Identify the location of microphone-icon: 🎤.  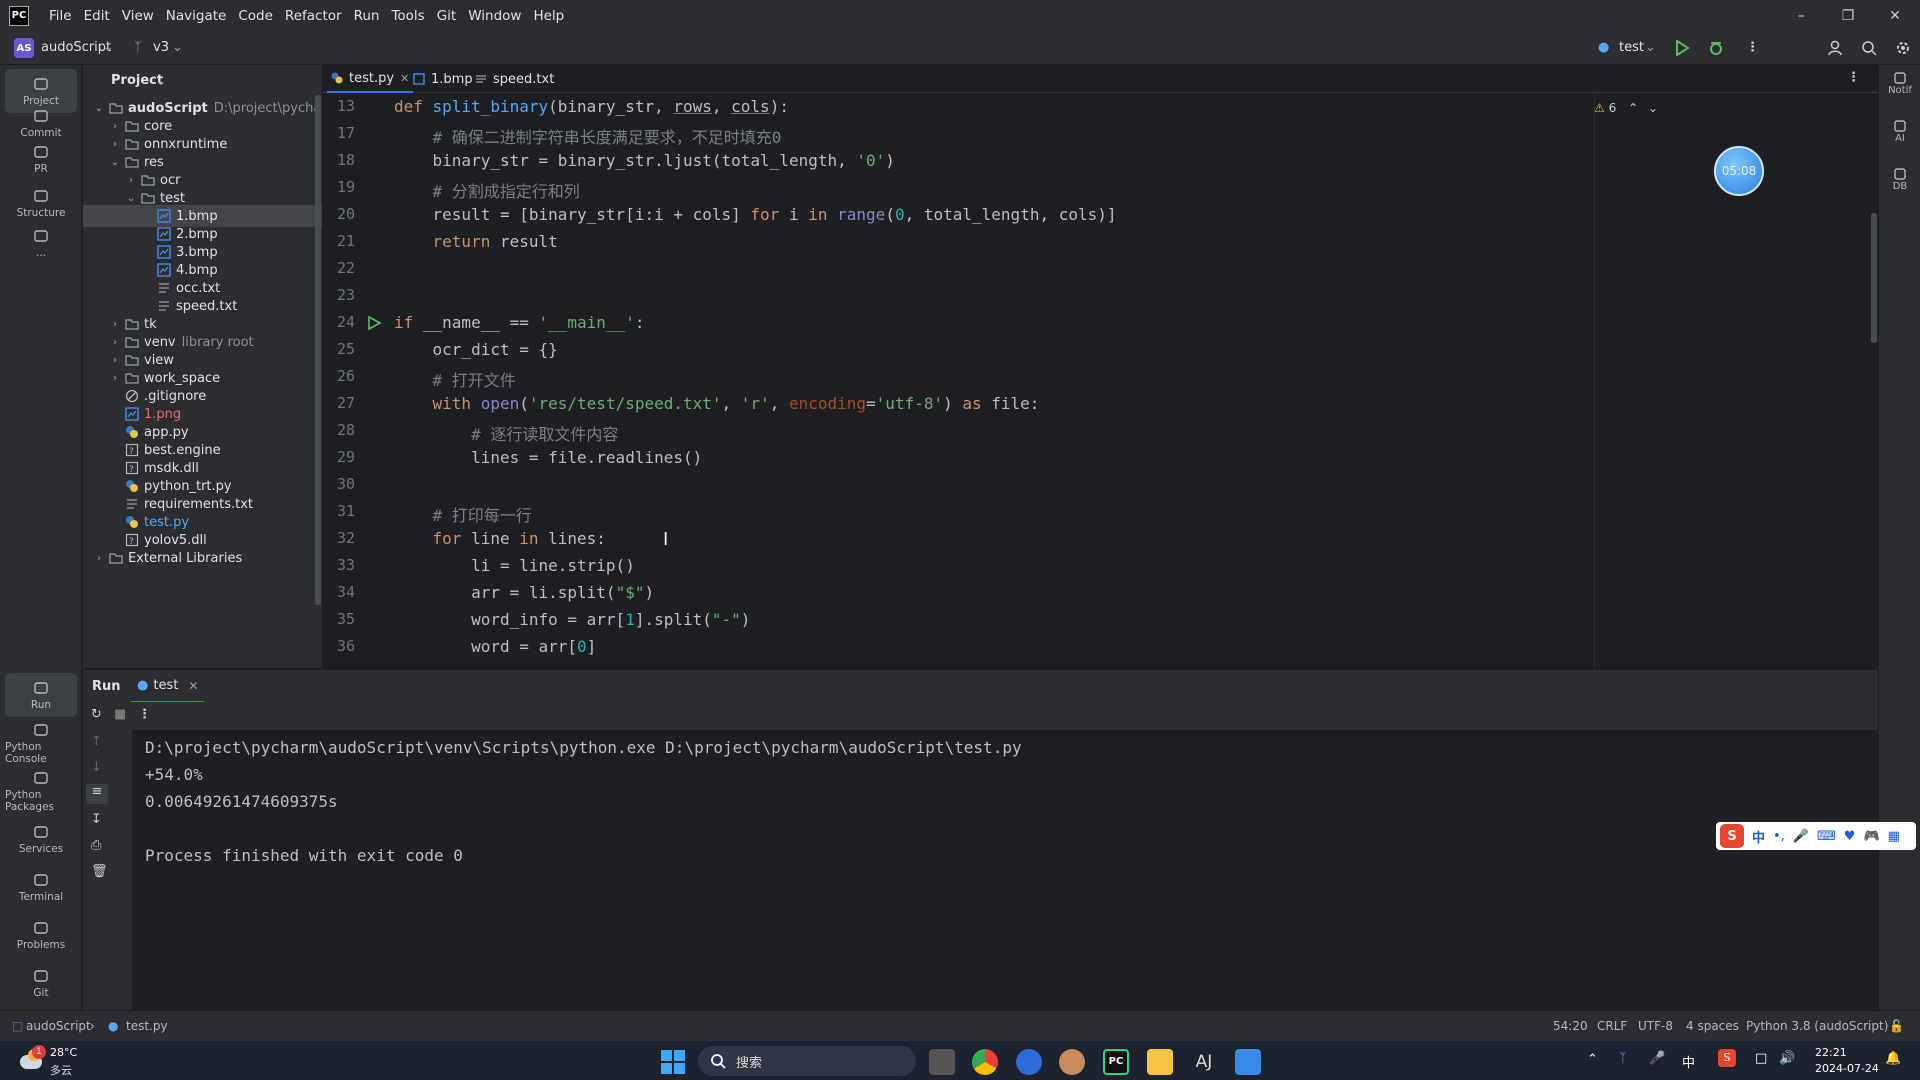
(1657, 1058).